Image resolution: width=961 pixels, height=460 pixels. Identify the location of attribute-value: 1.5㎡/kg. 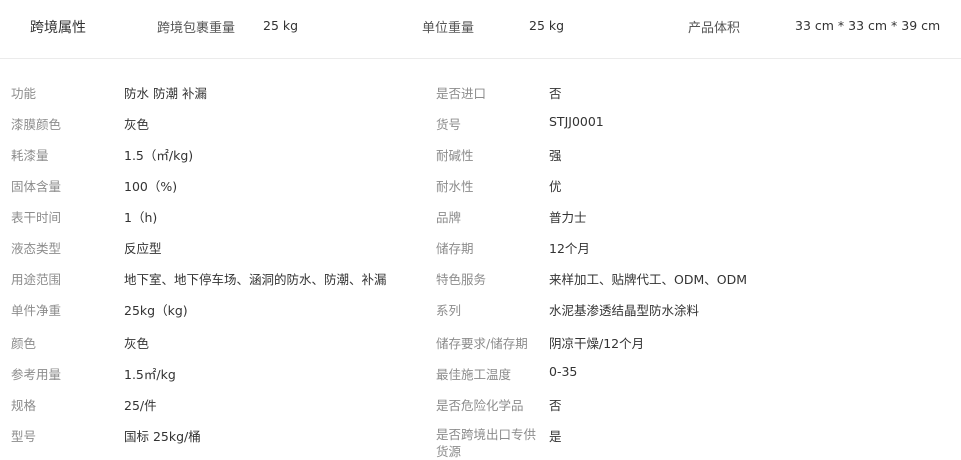
(150, 374).